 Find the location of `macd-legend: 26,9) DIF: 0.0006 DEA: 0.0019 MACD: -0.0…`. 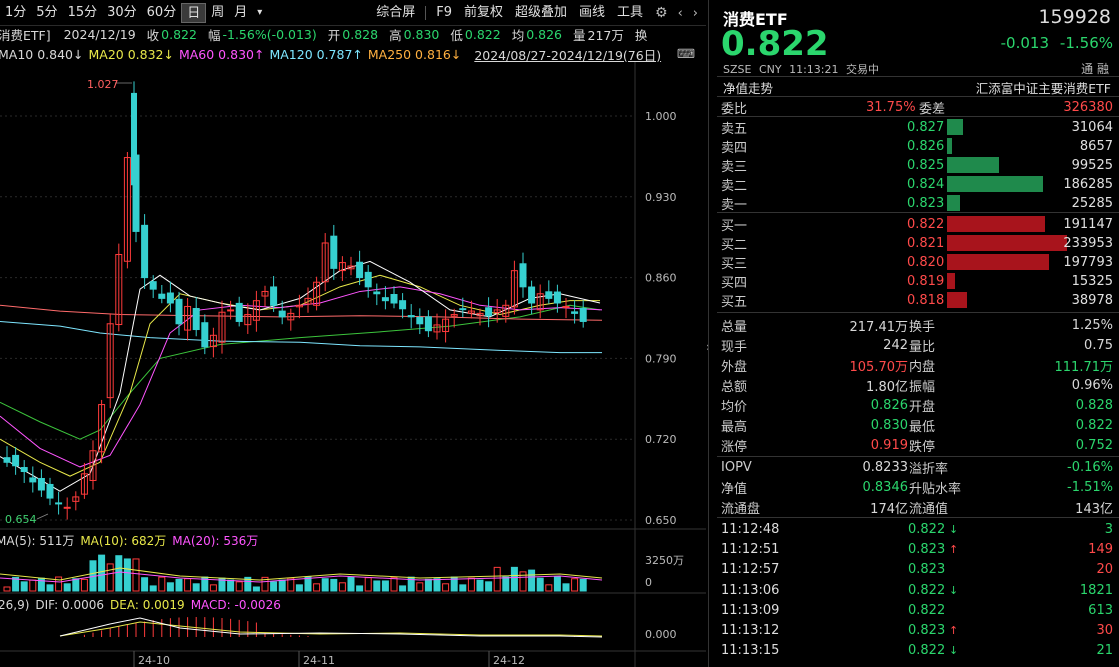

macd-legend: 26,9) DIF: 0.0006 DEA: 0.0019 MACD: -0.0… is located at coordinates (143, 605).